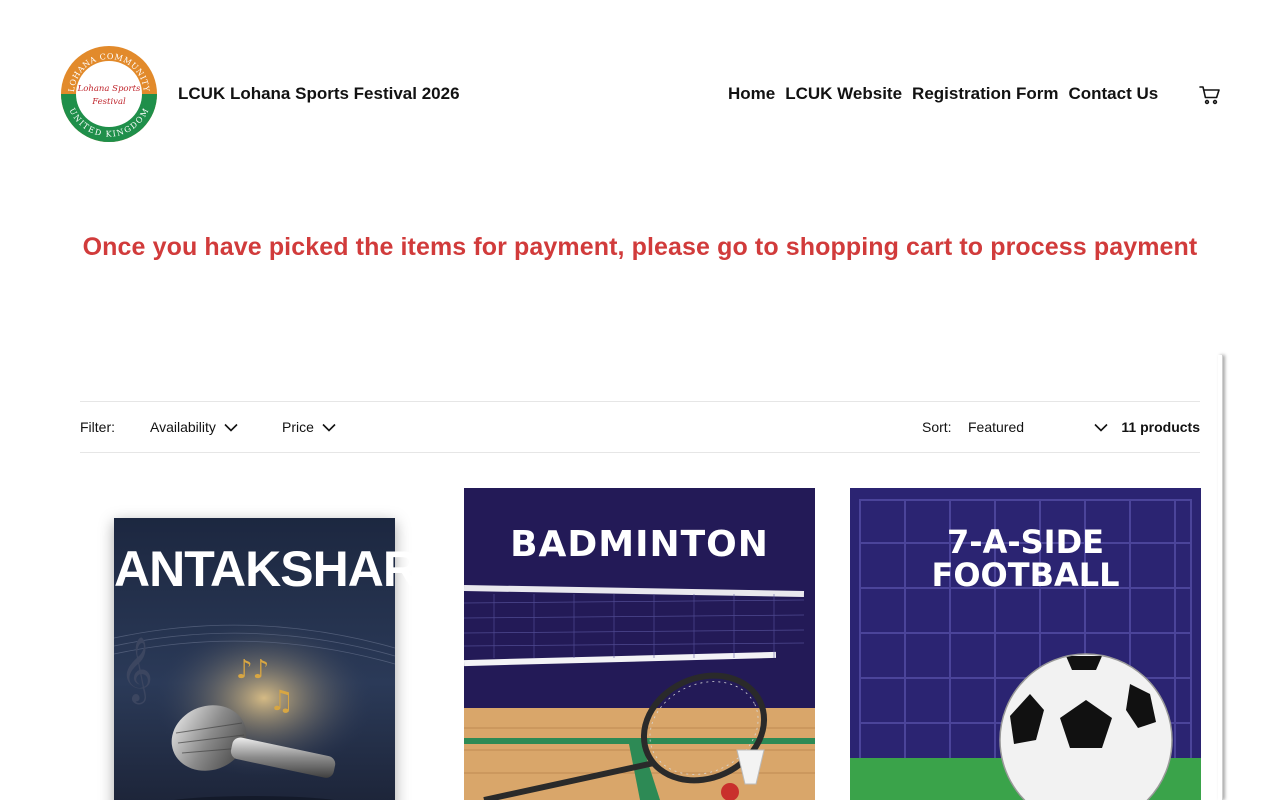 The image size is (1280, 800). I want to click on badminton-illustration, so click(639, 692).